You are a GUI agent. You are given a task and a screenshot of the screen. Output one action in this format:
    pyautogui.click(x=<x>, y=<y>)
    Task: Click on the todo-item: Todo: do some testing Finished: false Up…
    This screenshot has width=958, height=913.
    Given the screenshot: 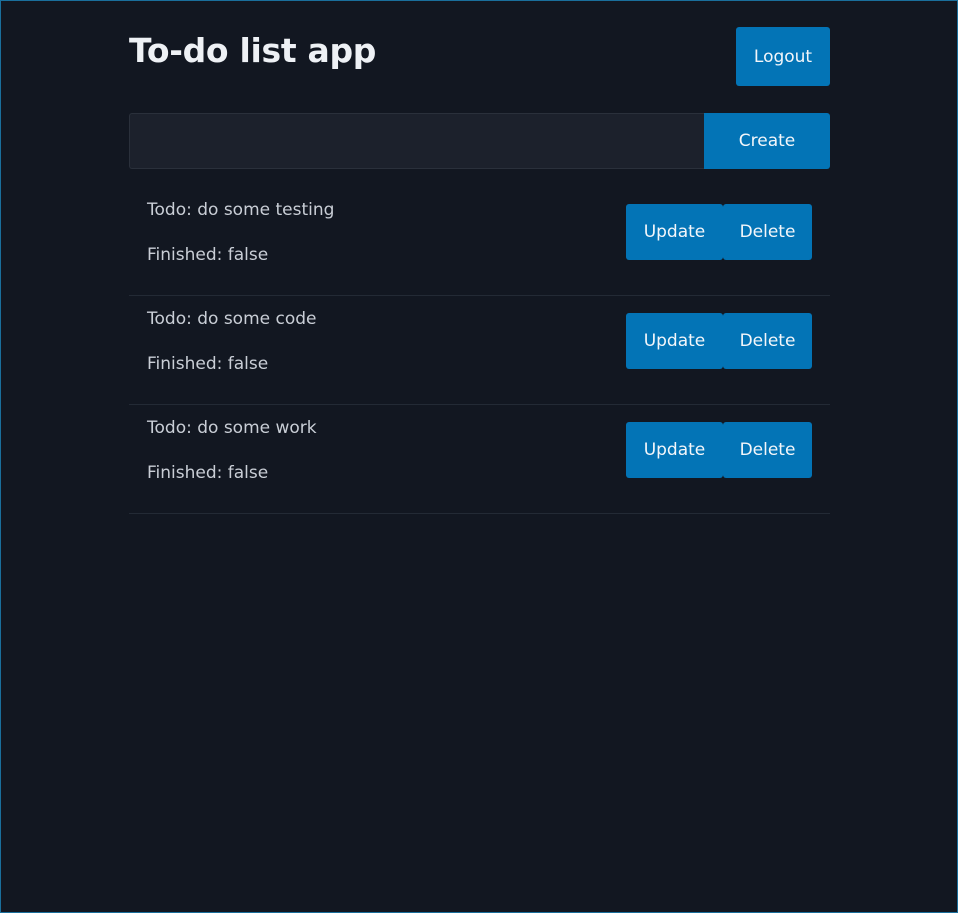 What is the action you would take?
    pyautogui.click(x=479, y=232)
    